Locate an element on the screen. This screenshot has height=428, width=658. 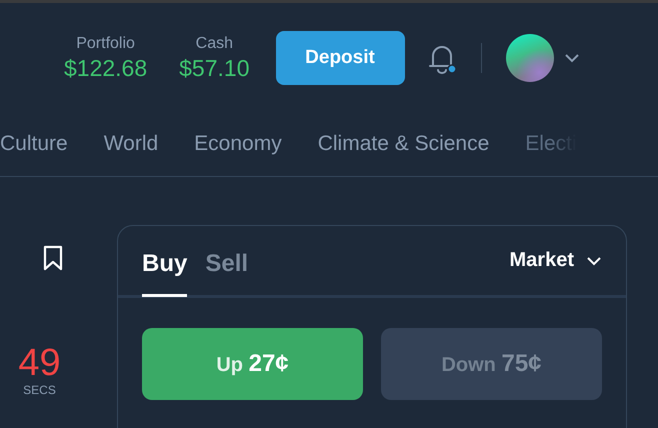
category-link: World is located at coordinates (131, 144).